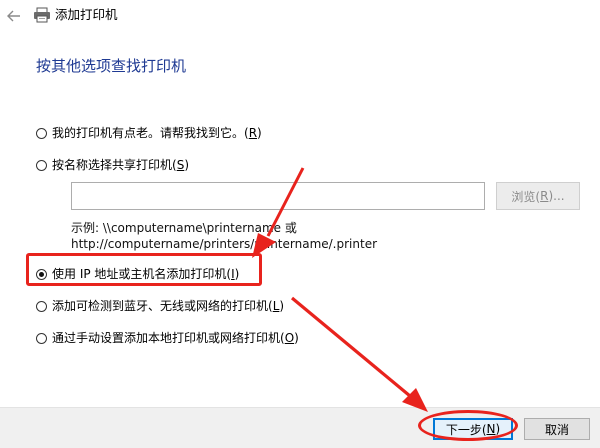 This screenshot has width=600, height=448. I want to click on shared-printer-name-input, so click(278, 196).